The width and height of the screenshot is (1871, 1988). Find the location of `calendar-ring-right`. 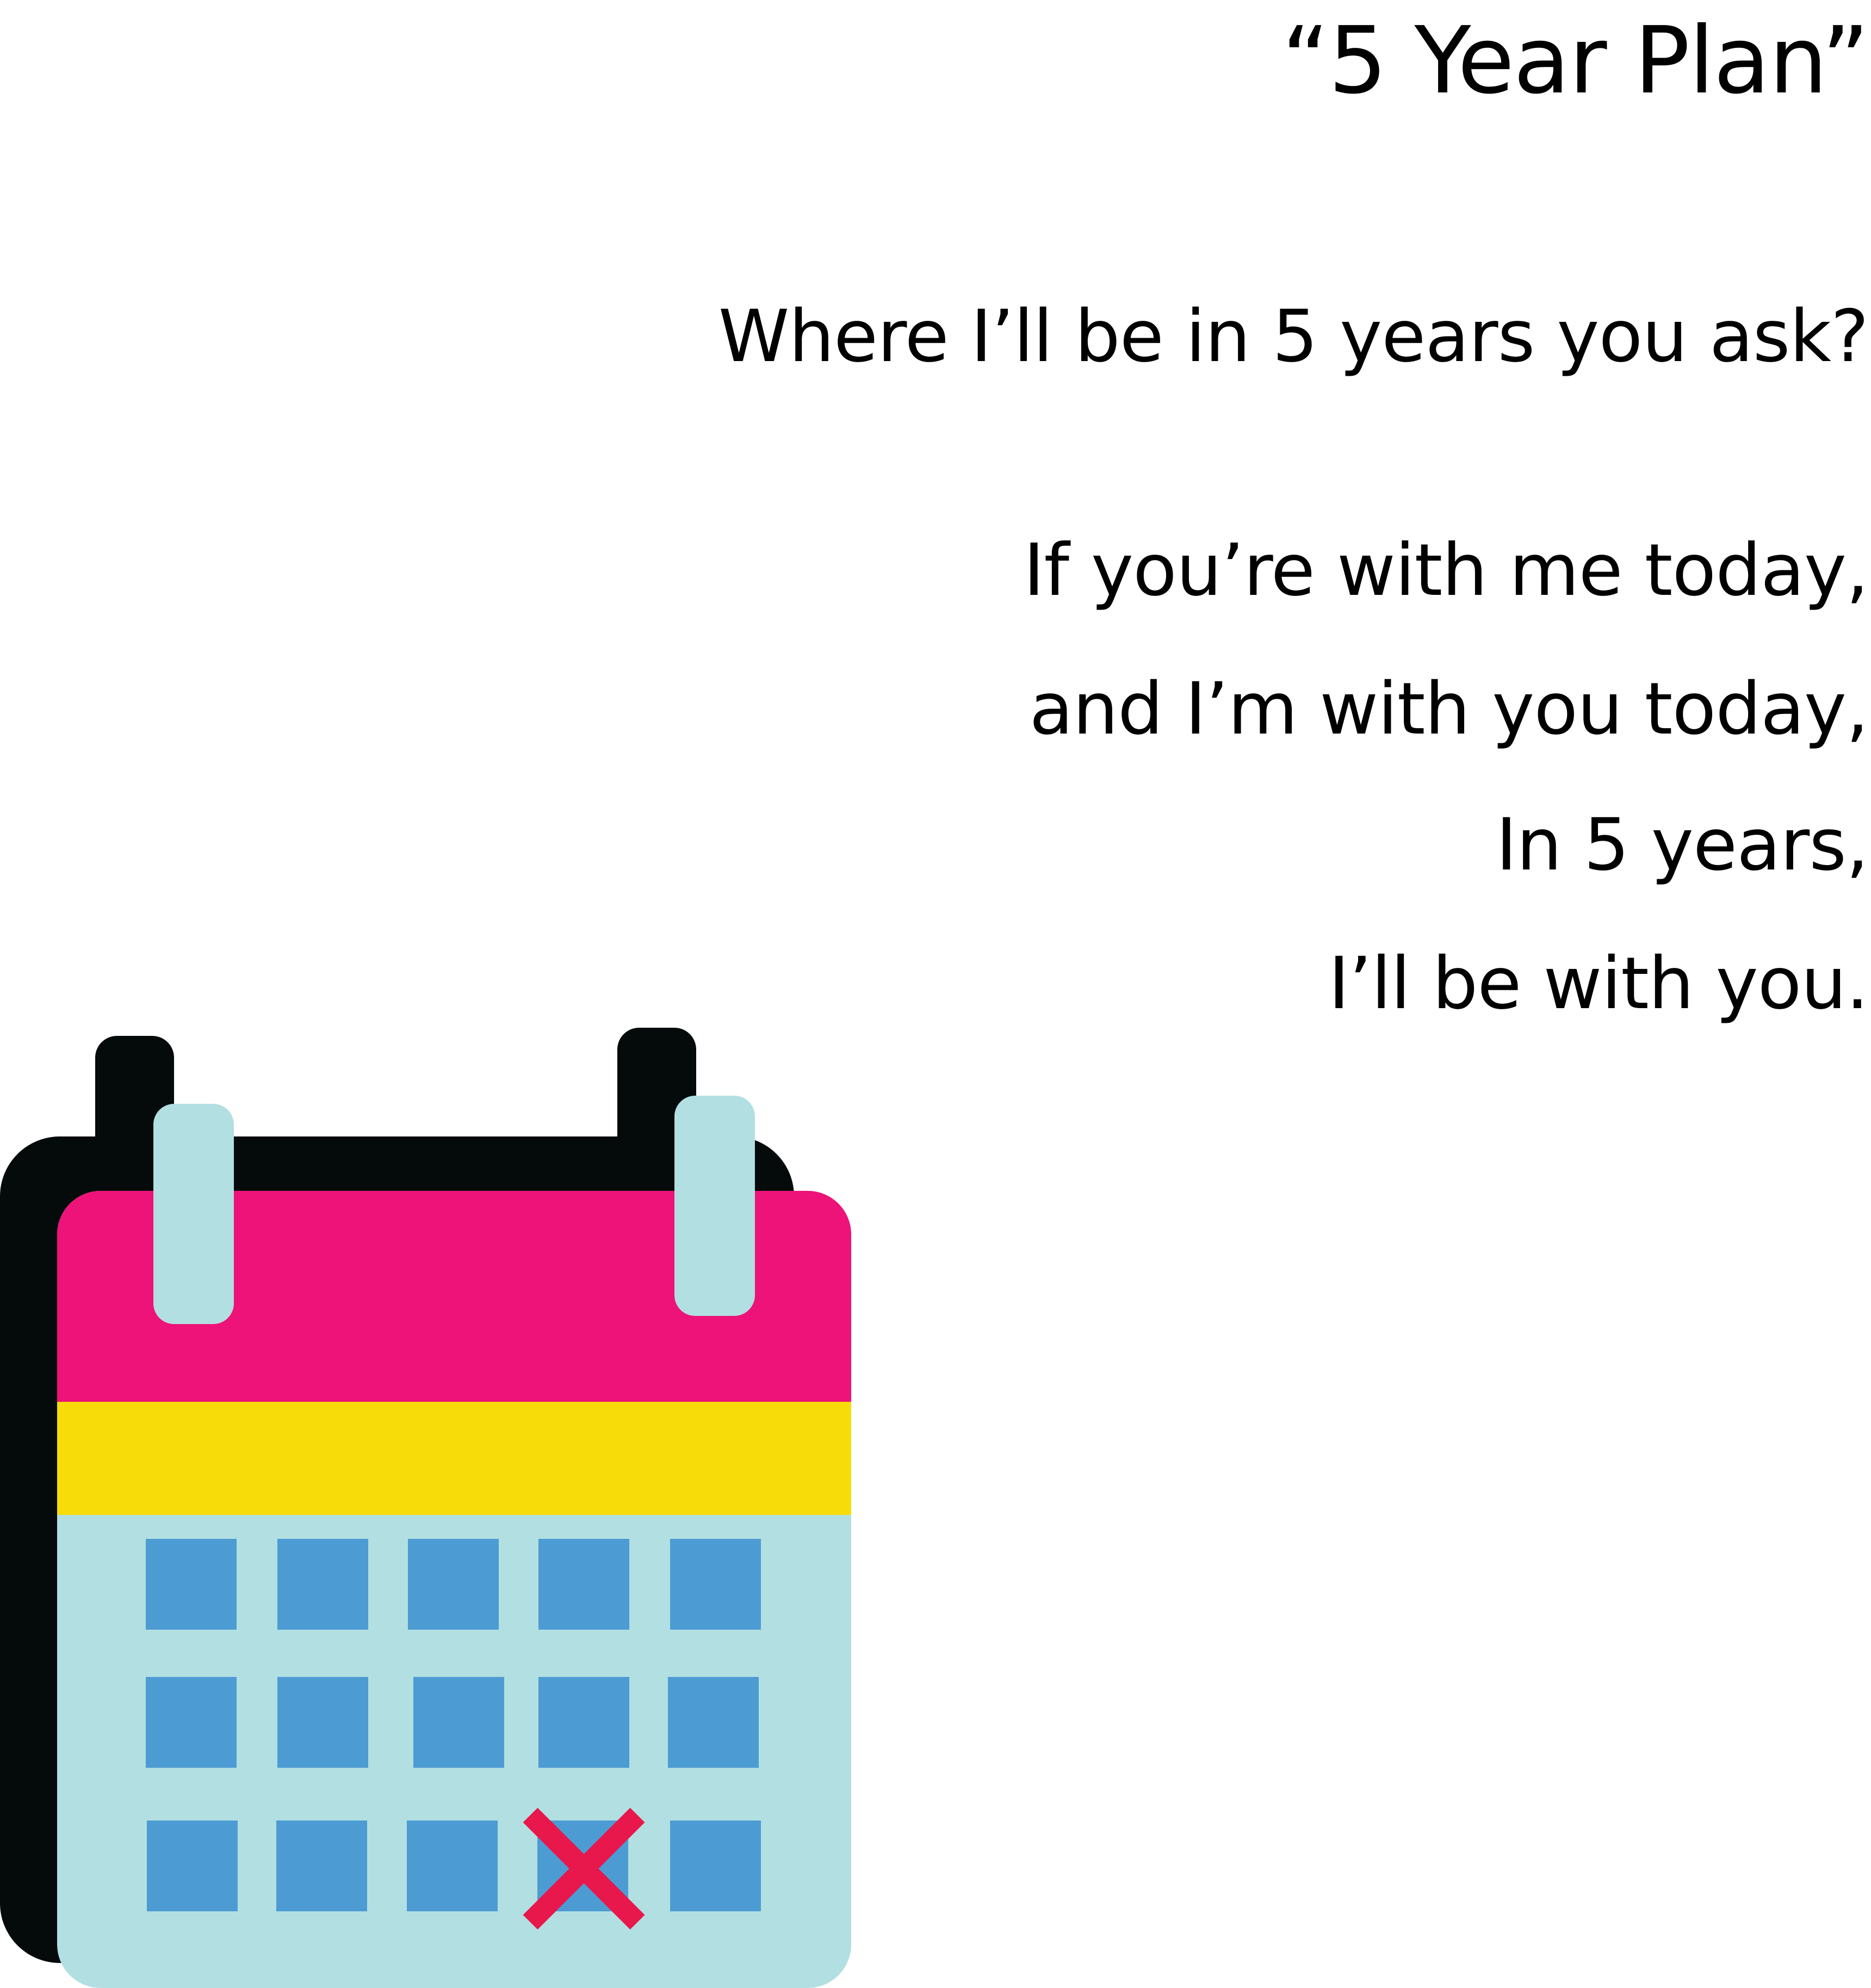

calendar-ring-right is located at coordinates (714, 1206).